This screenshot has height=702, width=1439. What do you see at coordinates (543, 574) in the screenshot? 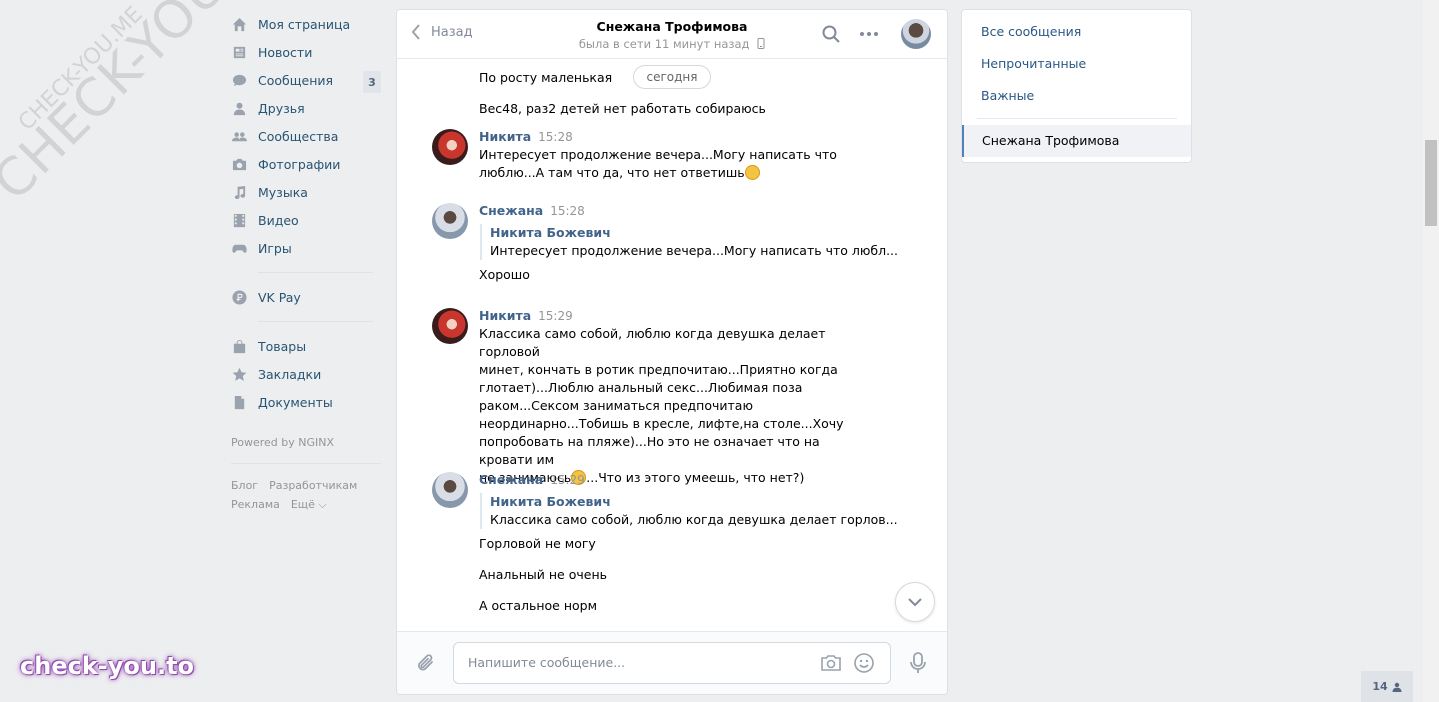
I see `message-text: Анальный не очень` at bounding box center [543, 574].